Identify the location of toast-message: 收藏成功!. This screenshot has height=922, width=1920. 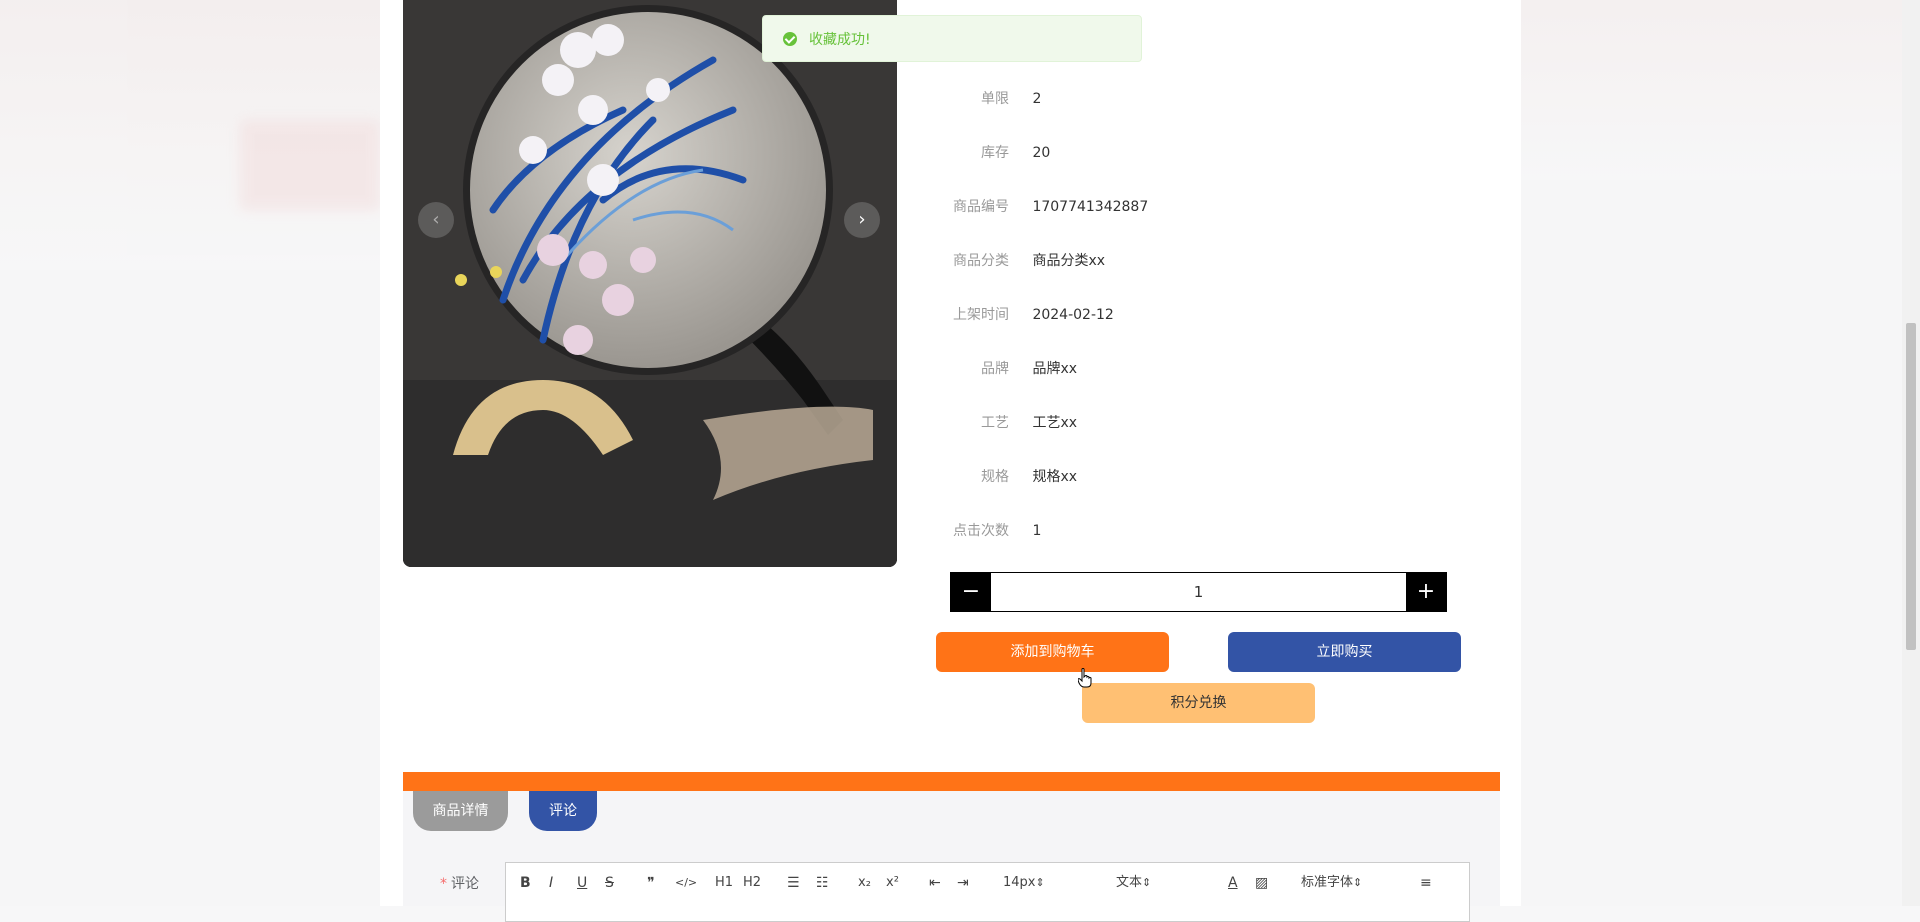
(840, 39).